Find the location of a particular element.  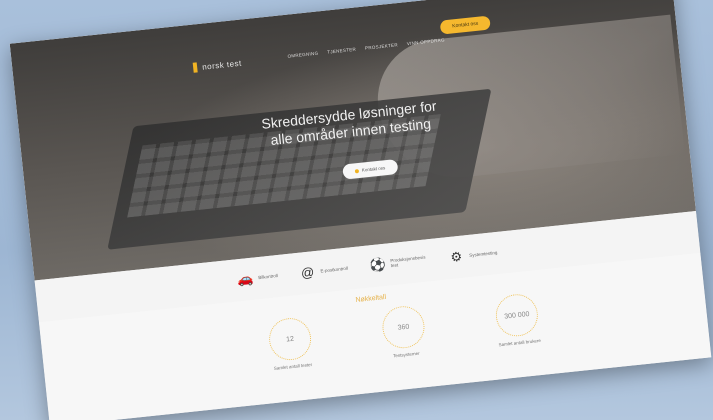

stat-caption: Samlet antall tester is located at coordinates (293, 366).